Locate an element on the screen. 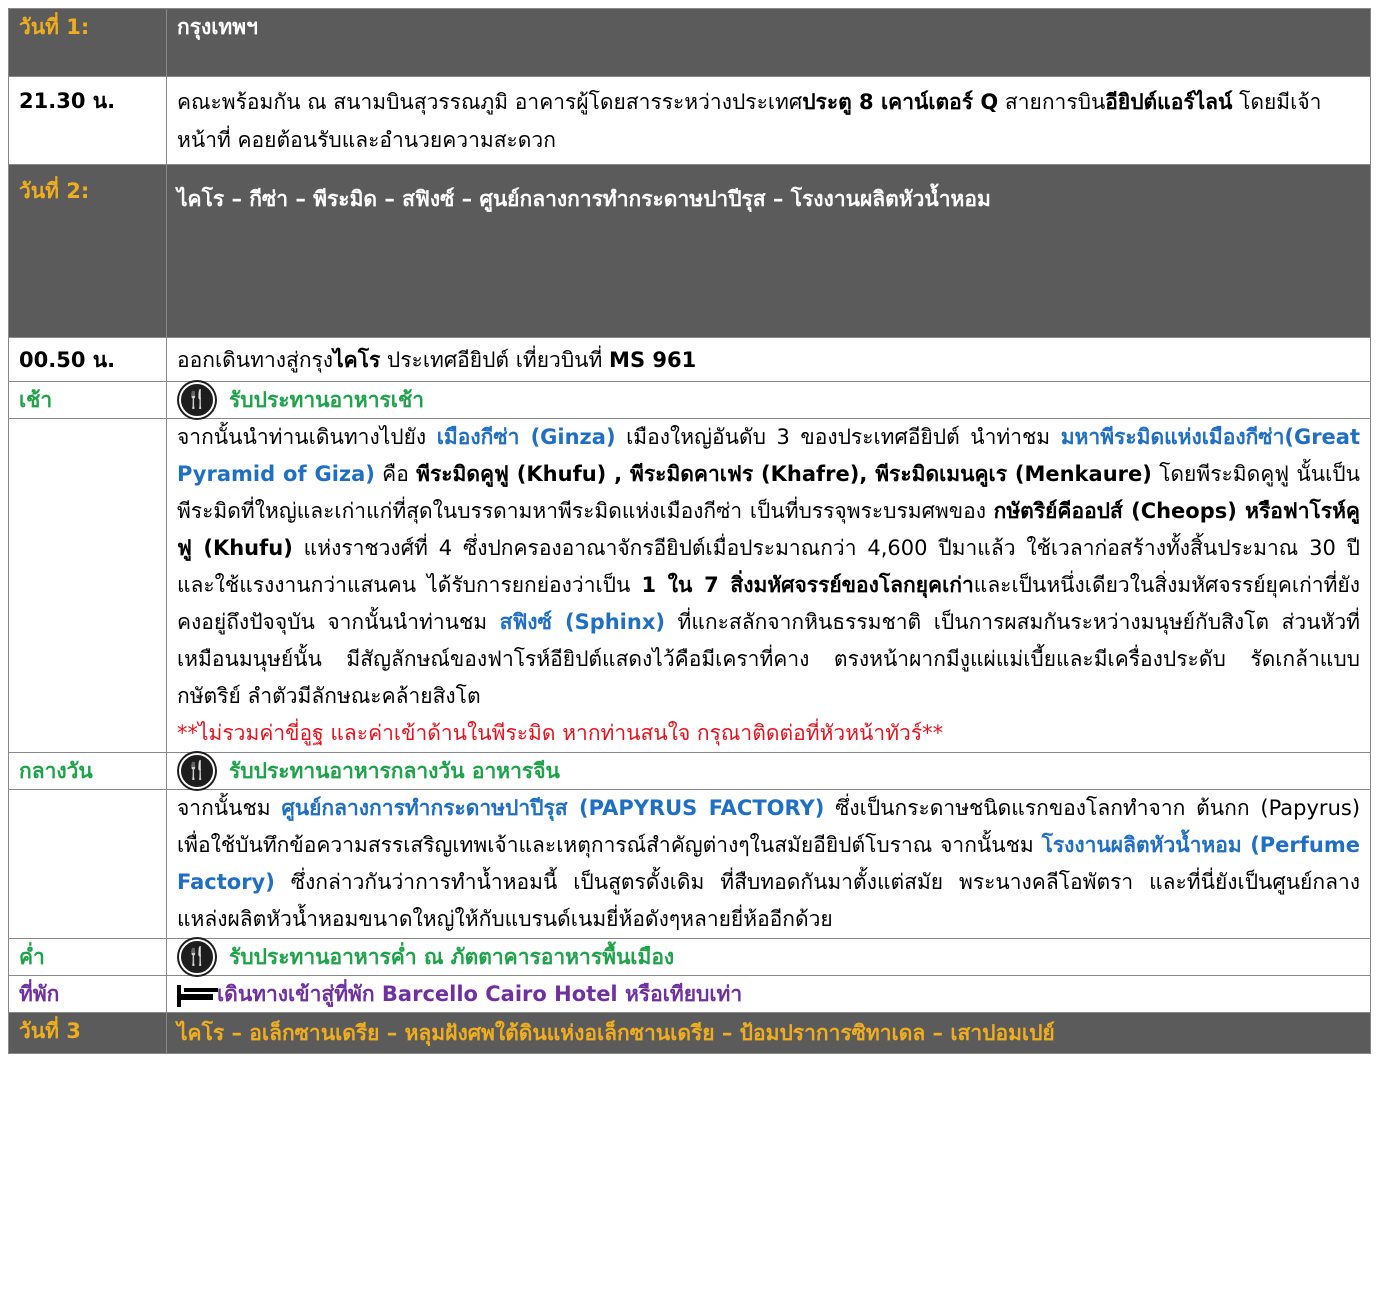  lunch-cell: 🍴 รับประทานอาหารกลางวัน อาหารจีน is located at coordinates (768, 771).